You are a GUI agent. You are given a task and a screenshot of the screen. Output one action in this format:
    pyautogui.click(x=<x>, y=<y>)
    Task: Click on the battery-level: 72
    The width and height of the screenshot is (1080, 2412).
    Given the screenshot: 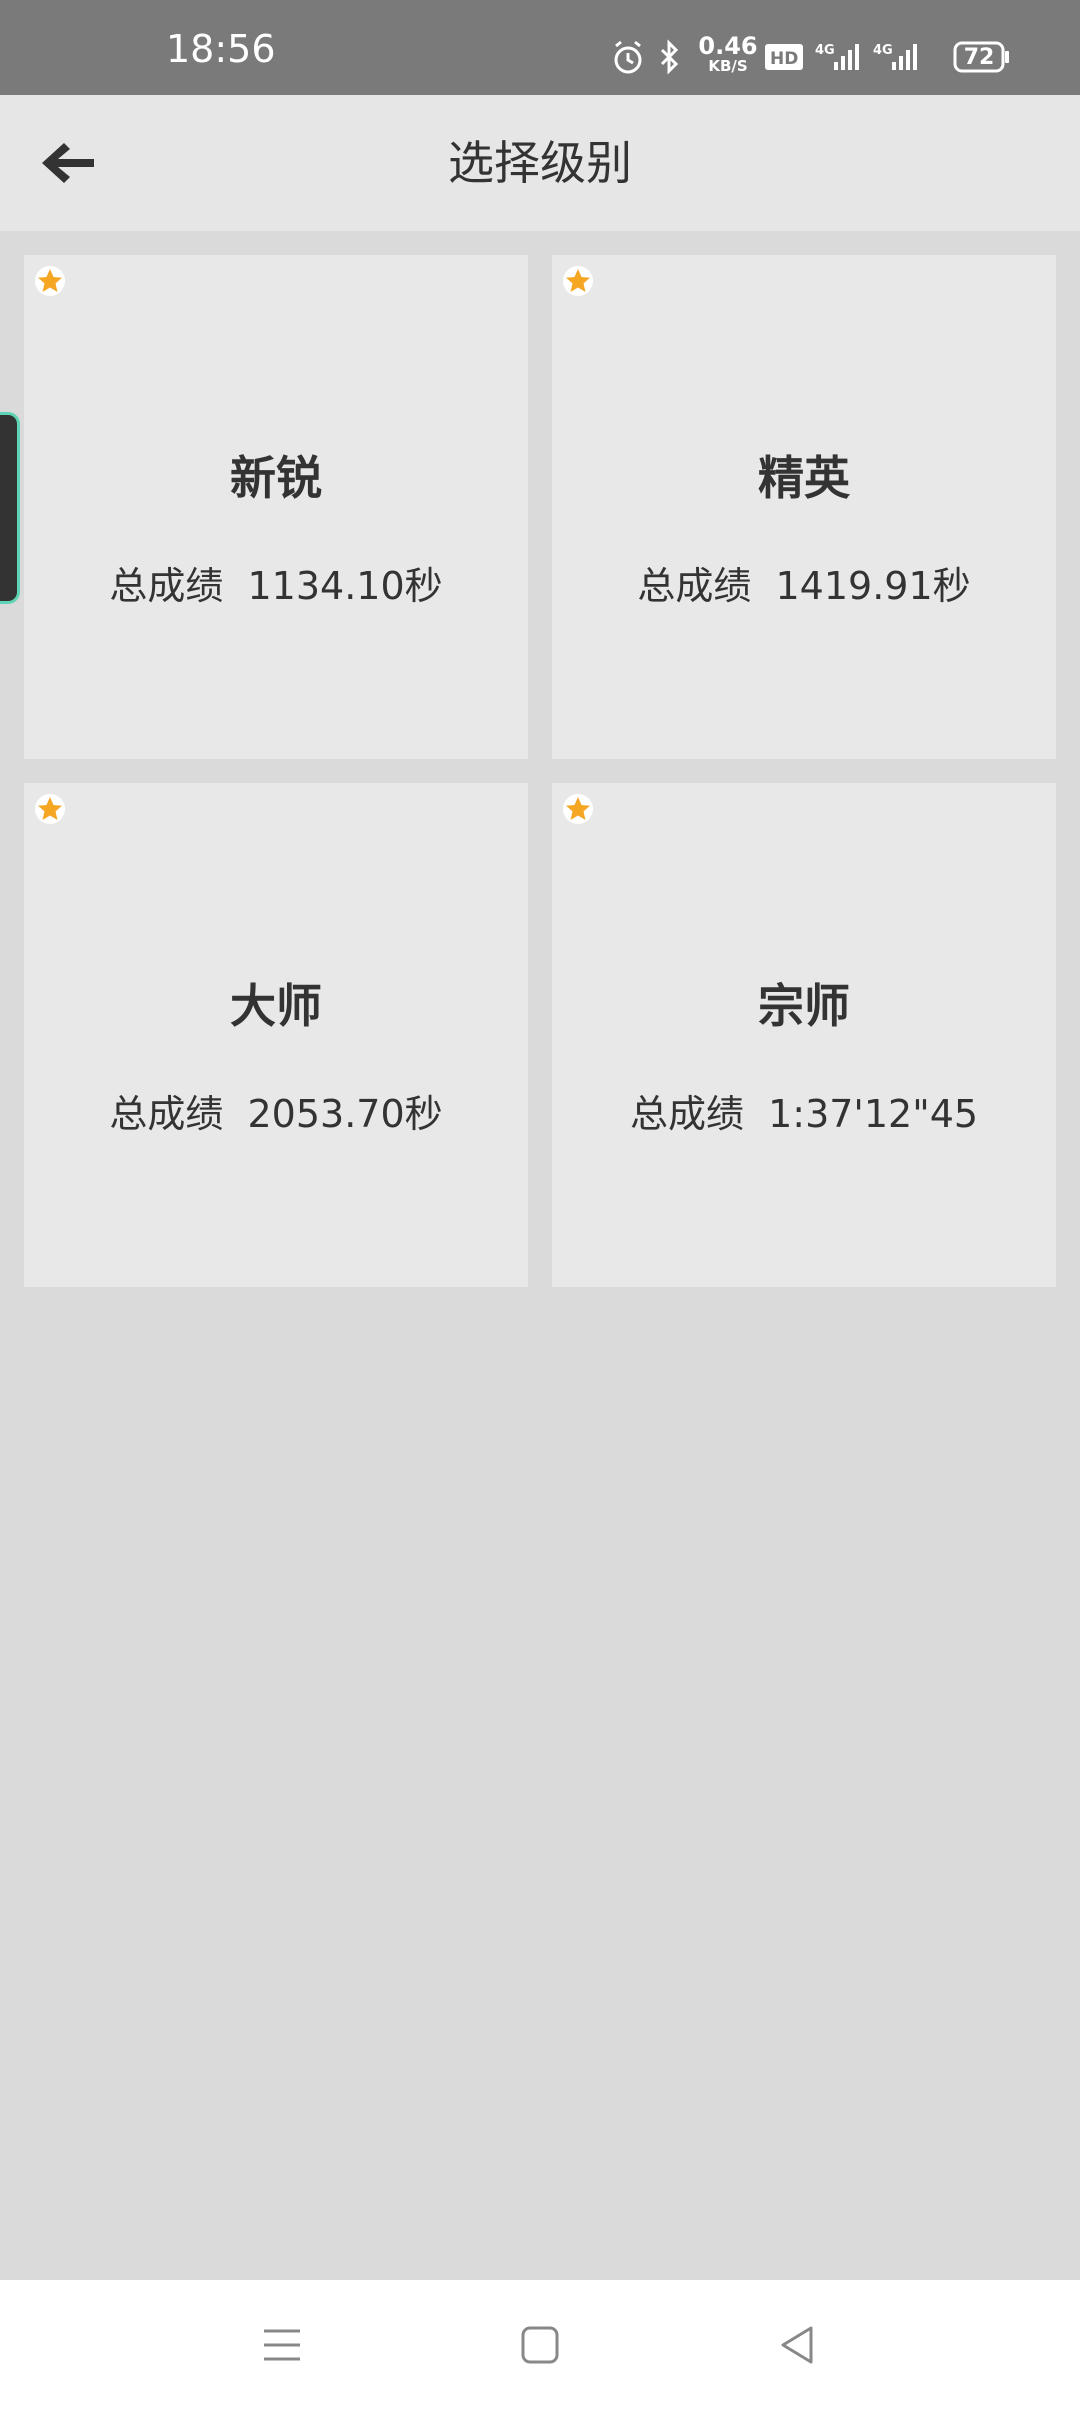 What is the action you would take?
    pyautogui.click(x=979, y=57)
    